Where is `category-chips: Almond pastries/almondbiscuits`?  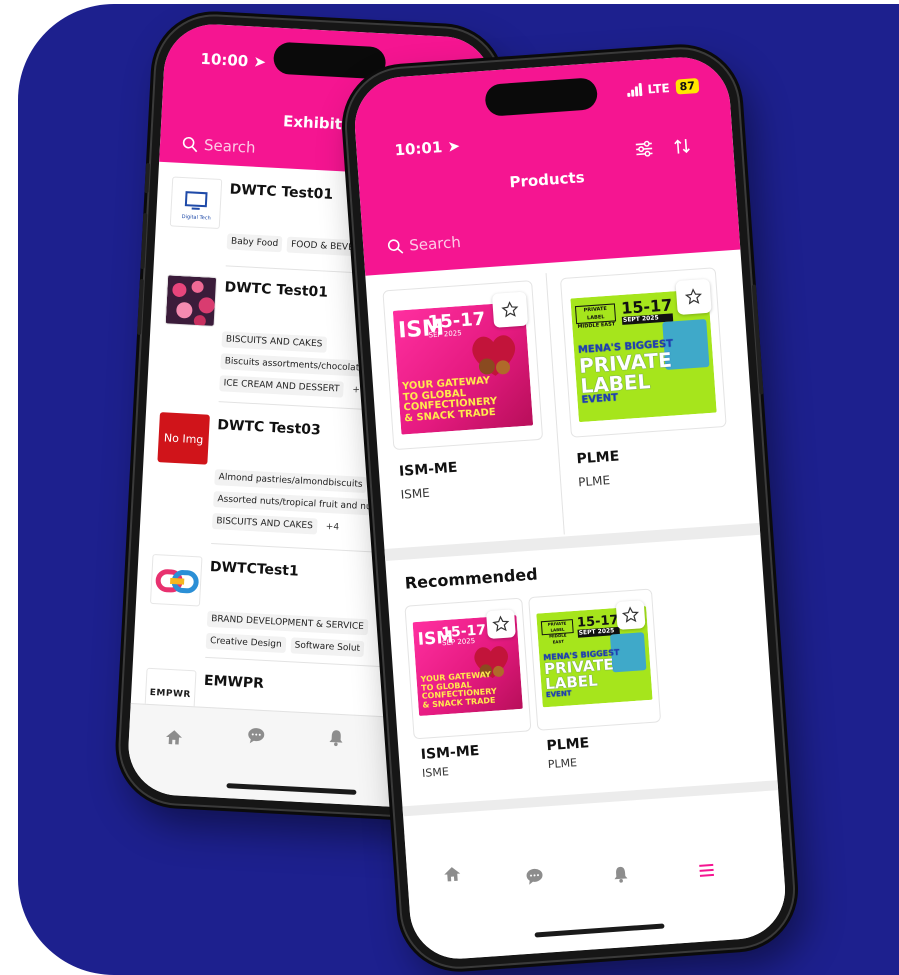 category-chips: Almond pastries/almondbiscuits is located at coordinates (290, 481).